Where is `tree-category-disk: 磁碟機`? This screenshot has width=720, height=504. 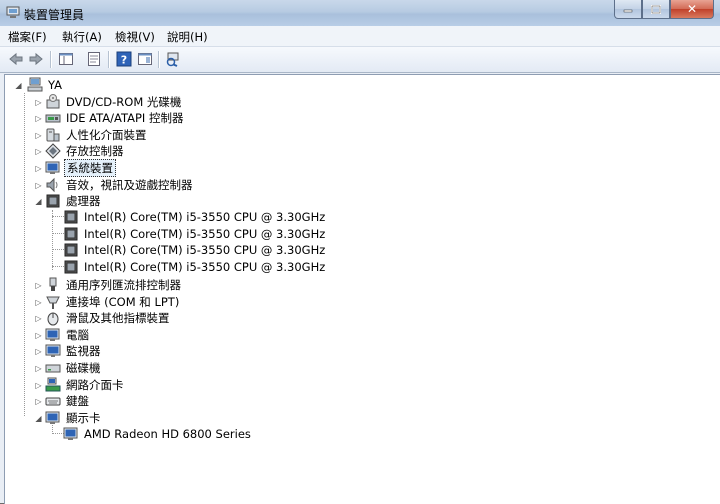 tree-category-disk: 磁碟機 is located at coordinates (74, 368).